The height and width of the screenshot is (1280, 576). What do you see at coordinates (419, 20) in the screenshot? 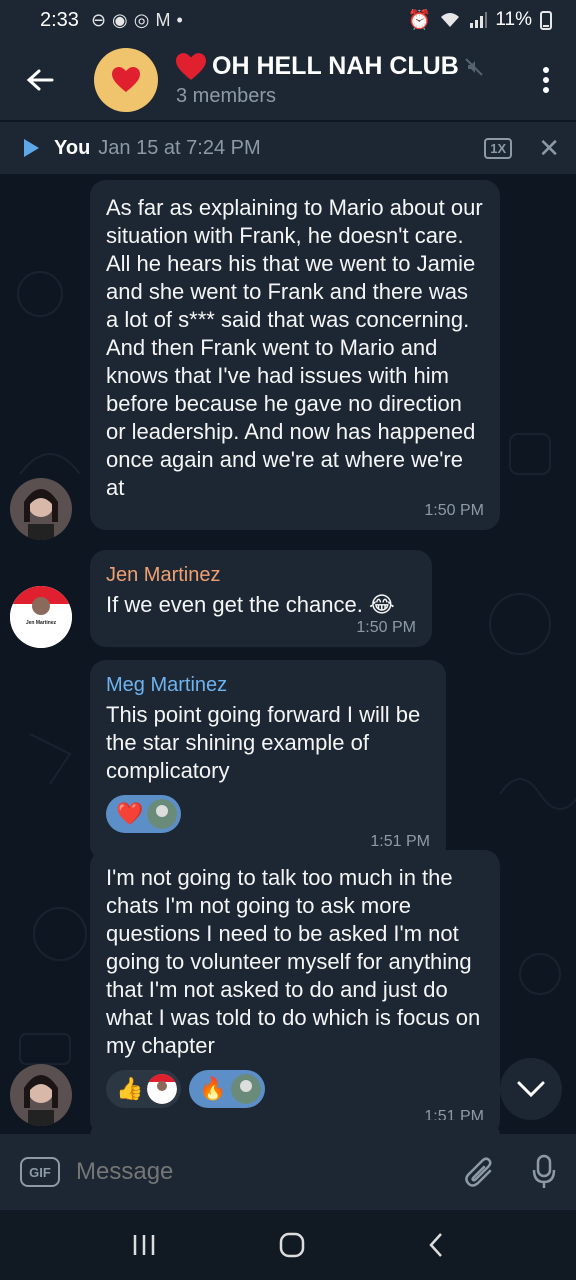
I see `alarm-icon: ⏰` at bounding box center [419, 20].